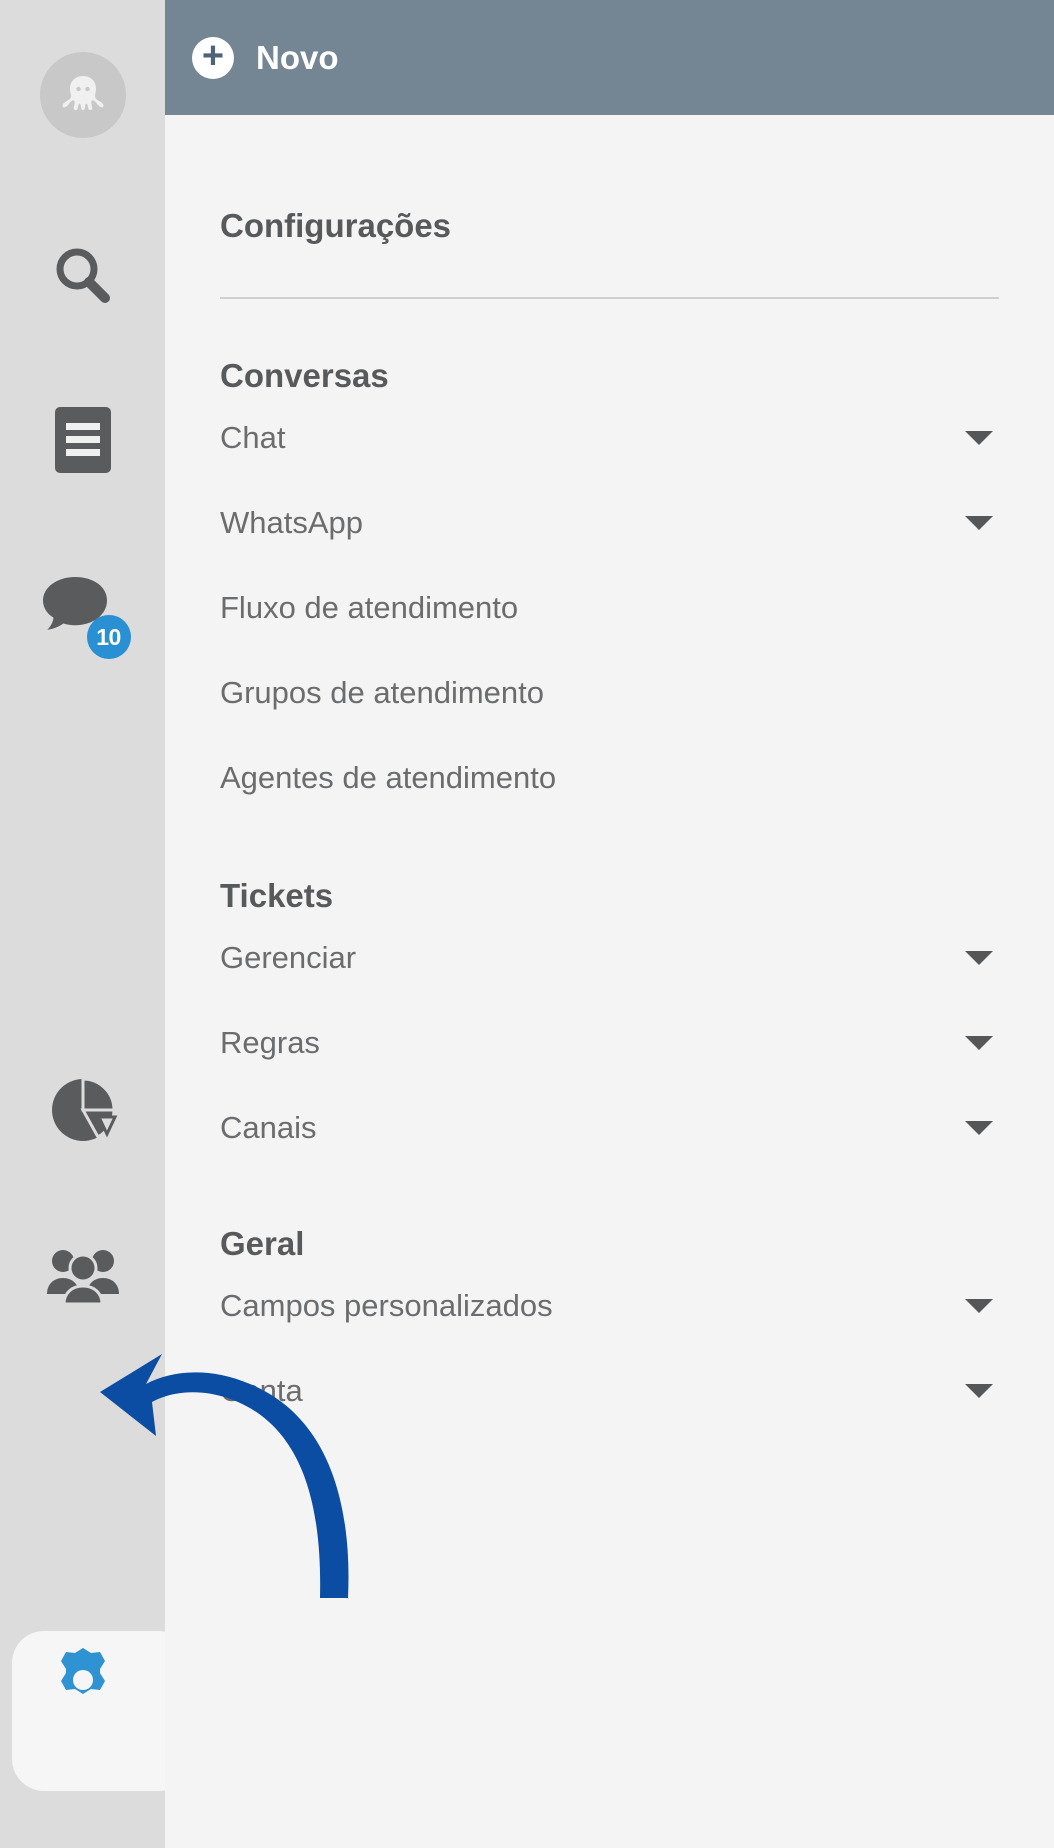 This screenshot has width=1054, height=1848. Describe the element at coordinates (261, 1390) in the screenshot. I see `menu-item-label: Conta` at that location.